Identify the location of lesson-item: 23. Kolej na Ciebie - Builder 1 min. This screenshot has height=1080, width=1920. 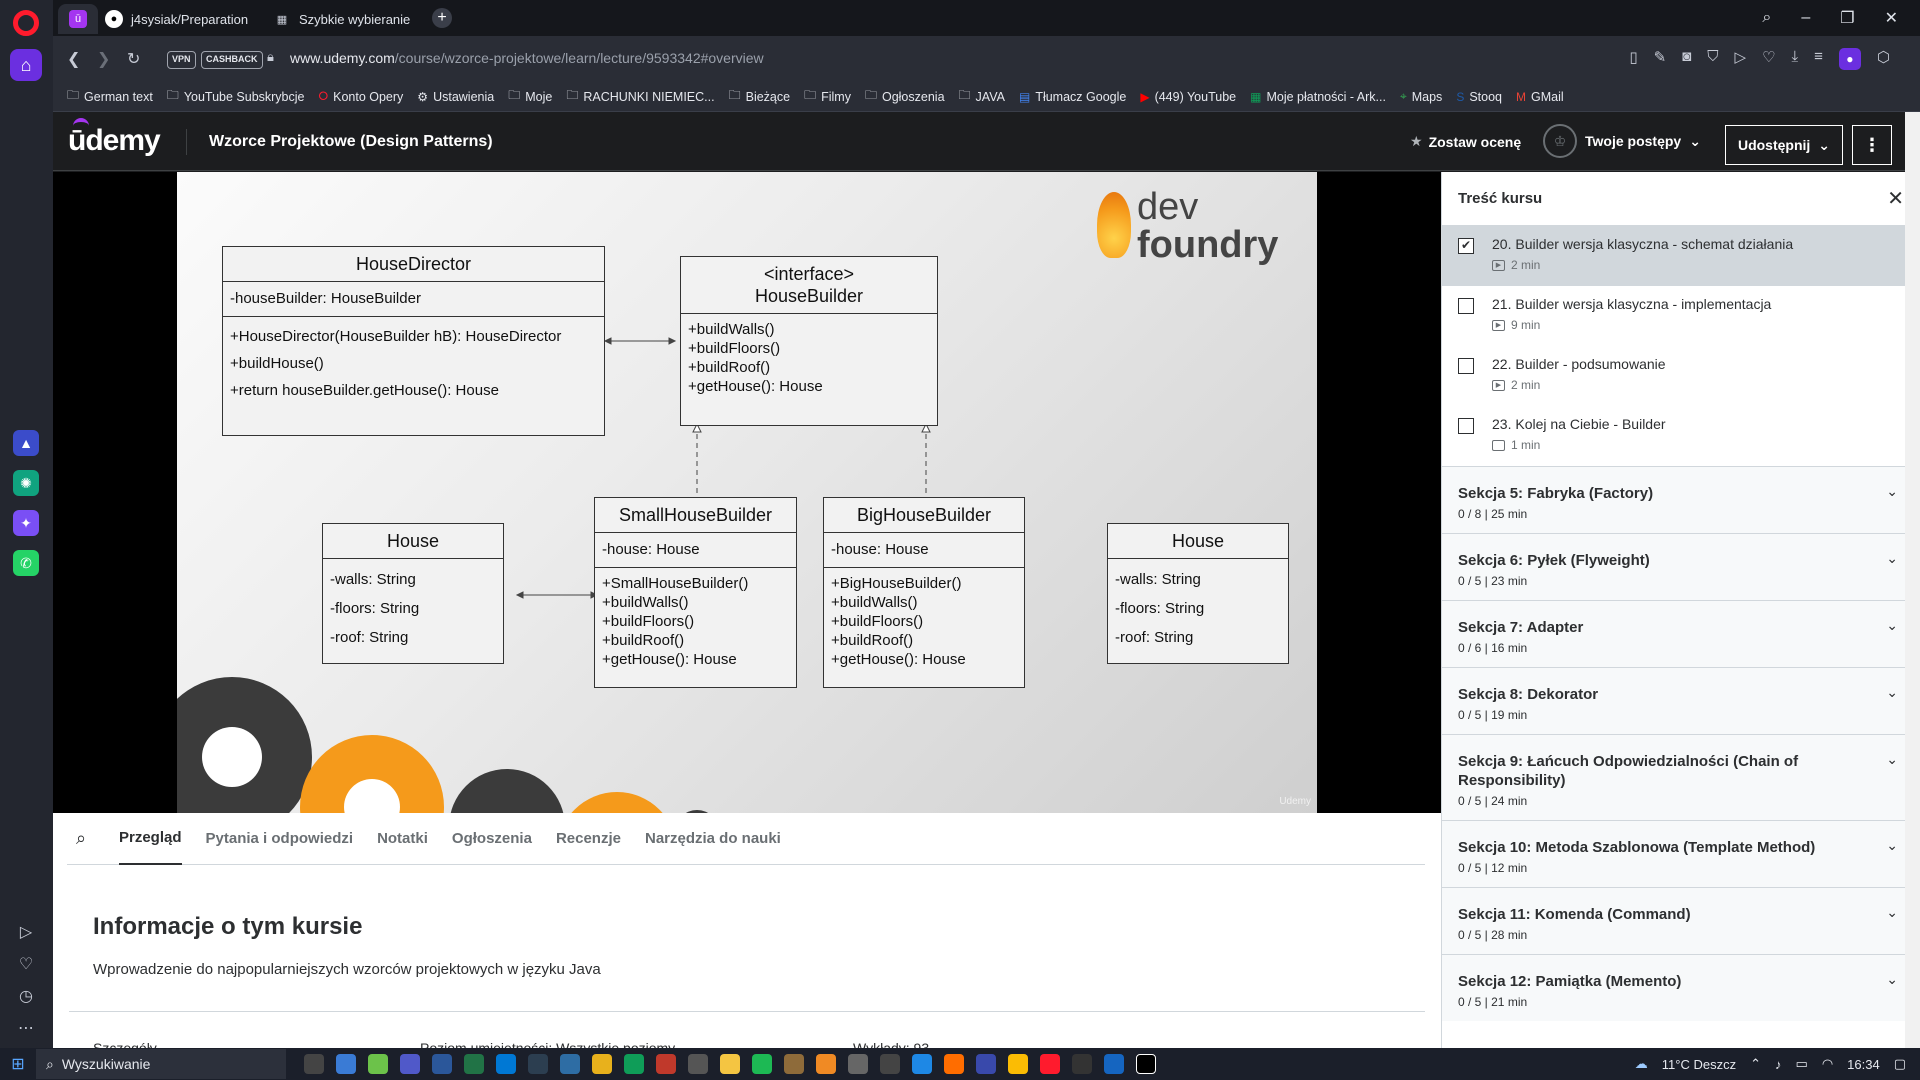
(1681, 436).